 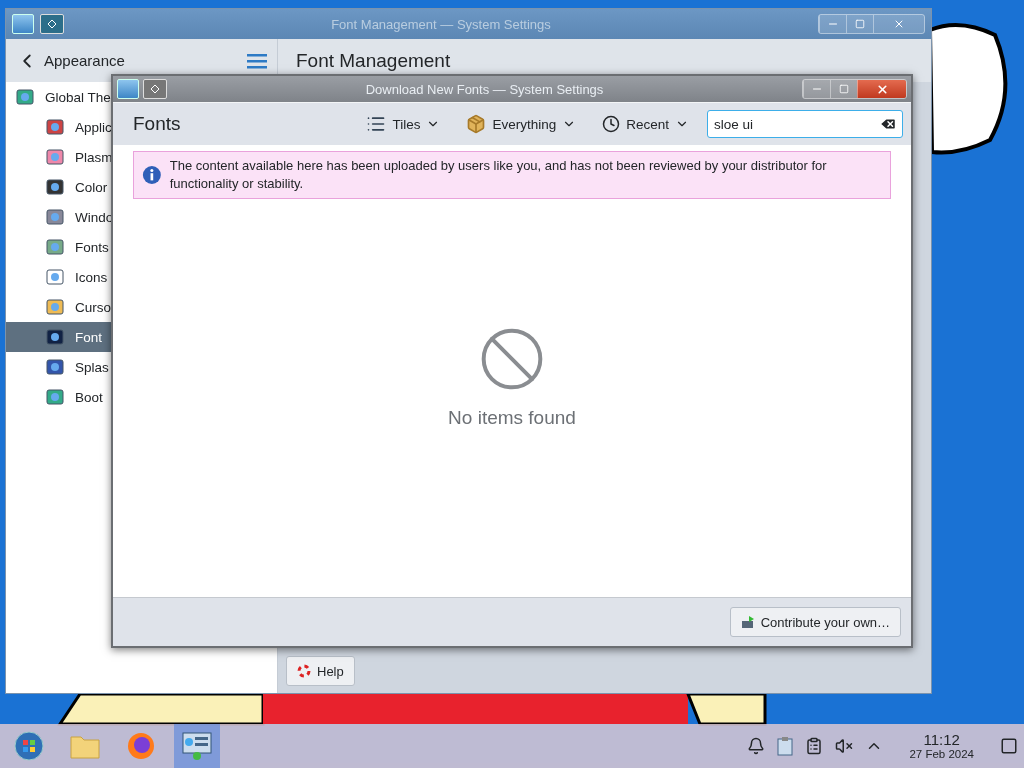 I want to click on page-title: Font Management, so click(x=373, y=60).